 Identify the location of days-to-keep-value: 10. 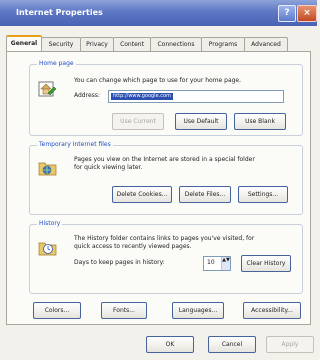
(211, 262).